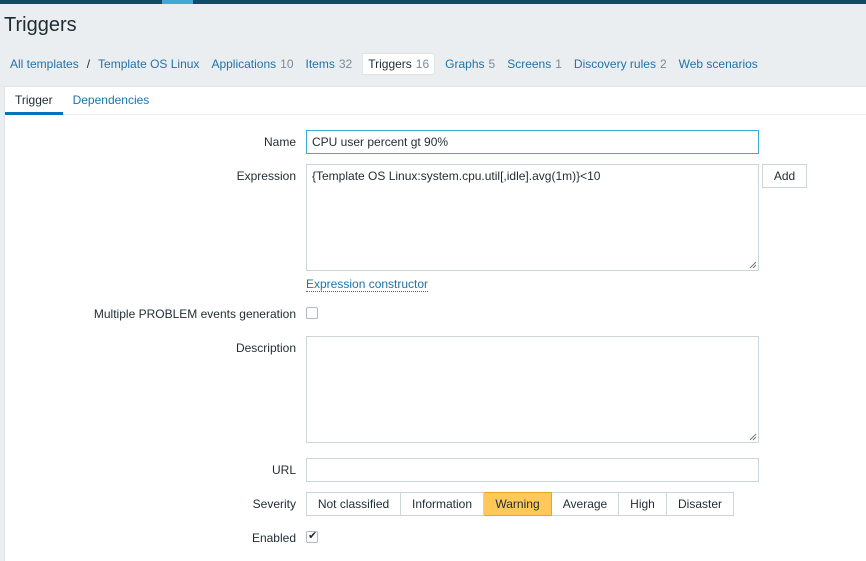 The width and height of the screenshot is (866, 561). What do you see at coordinates (390, 64) in the screenshot?
I see `nav-label: Triggers` at bounding box center [390, 64].